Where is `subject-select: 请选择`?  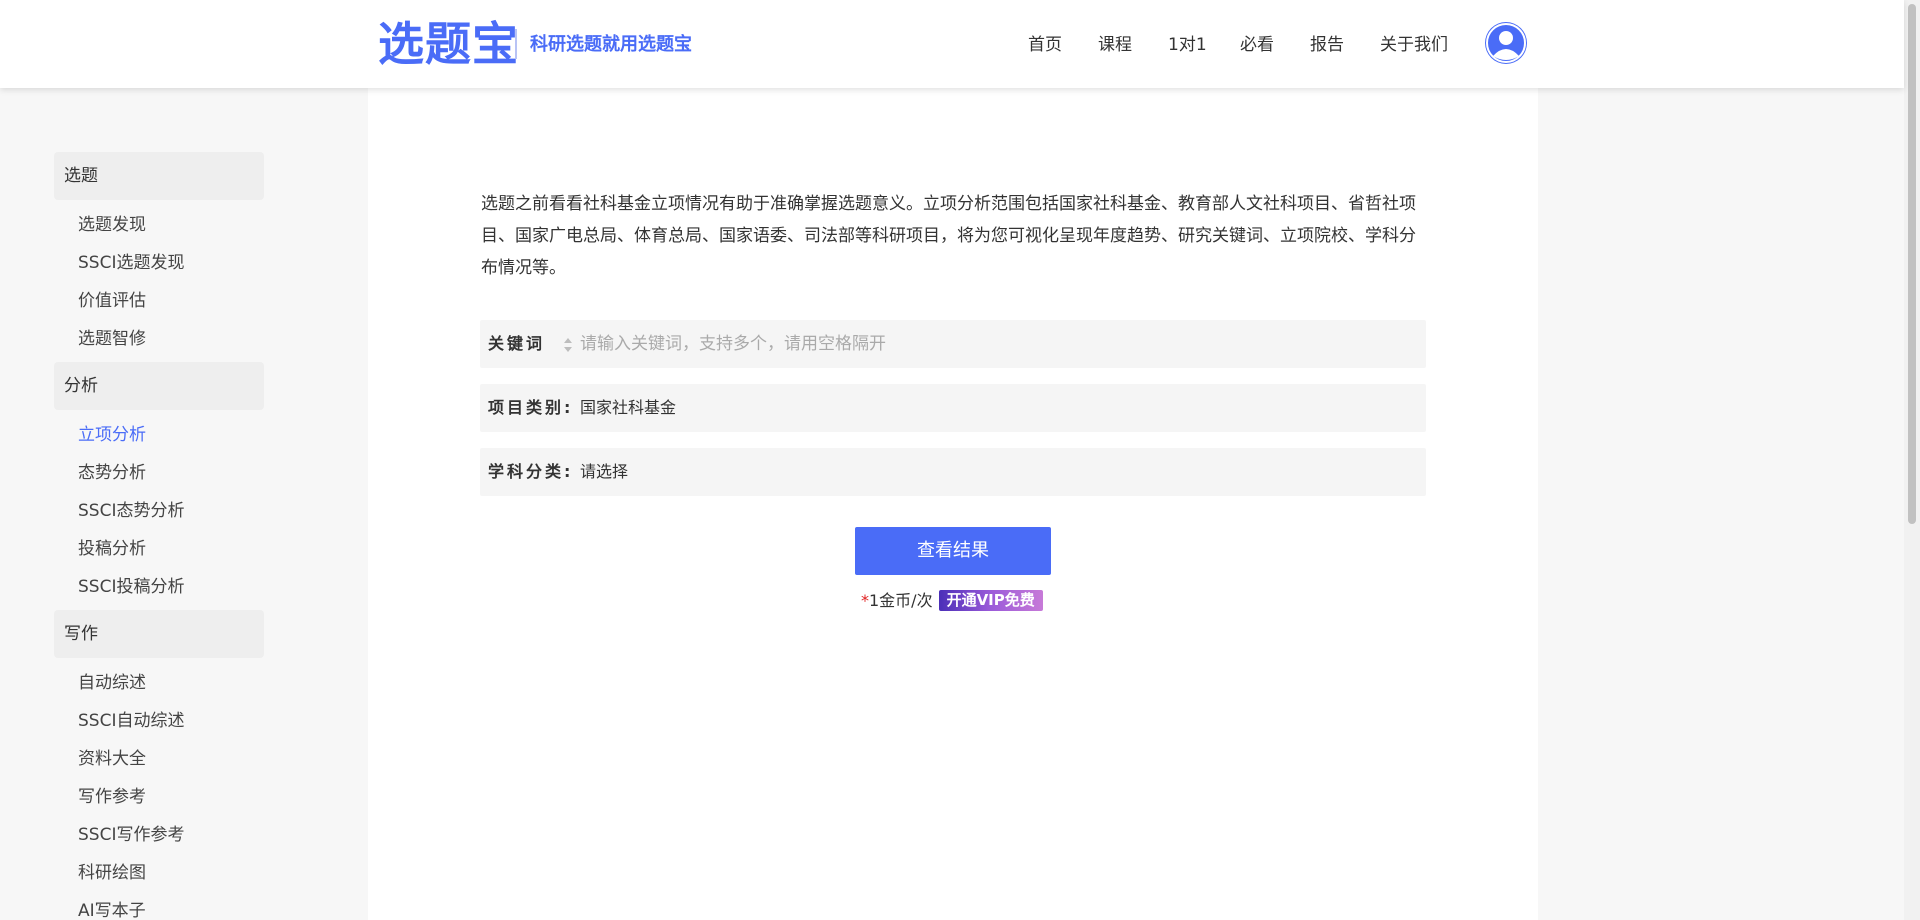 subject-select: 请选择 is located at coordinates (604, 472).